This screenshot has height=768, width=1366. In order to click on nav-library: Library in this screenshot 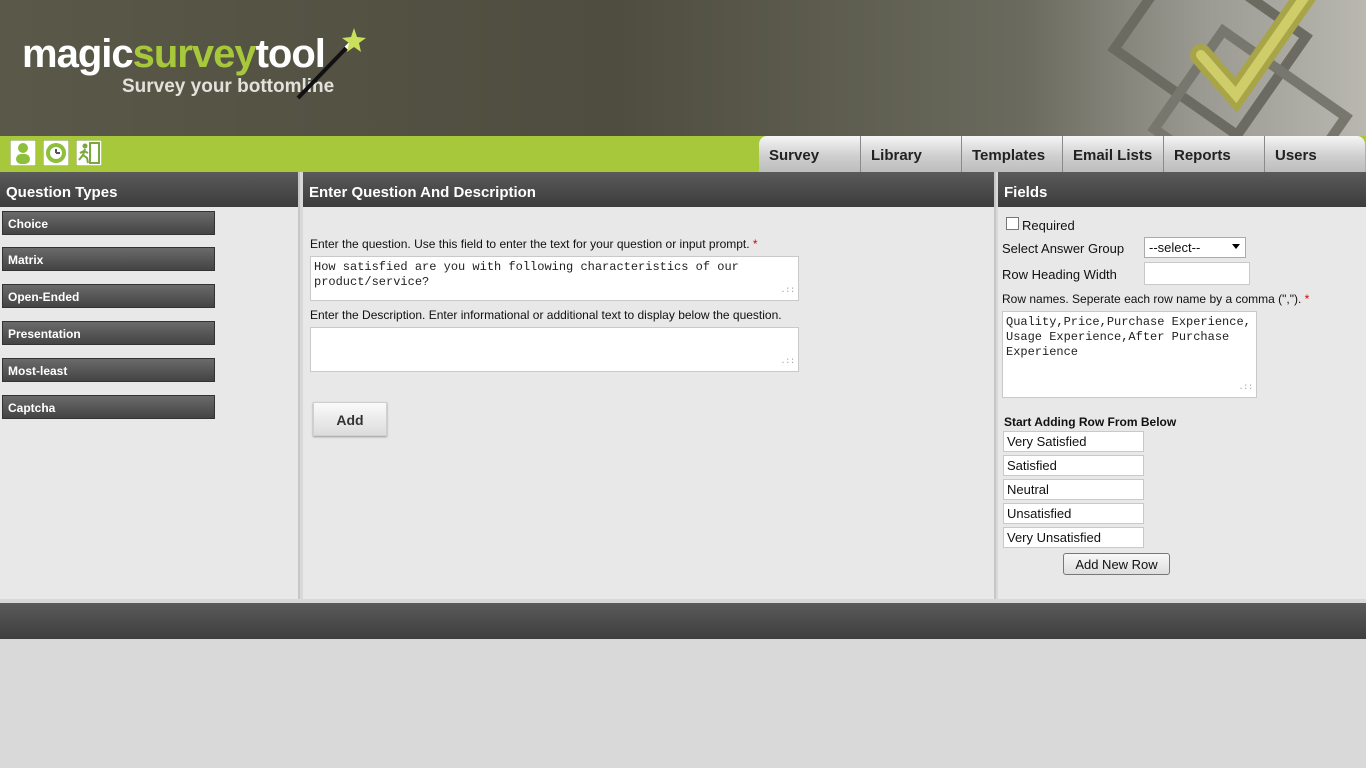, I will do `click(910, 154)`.